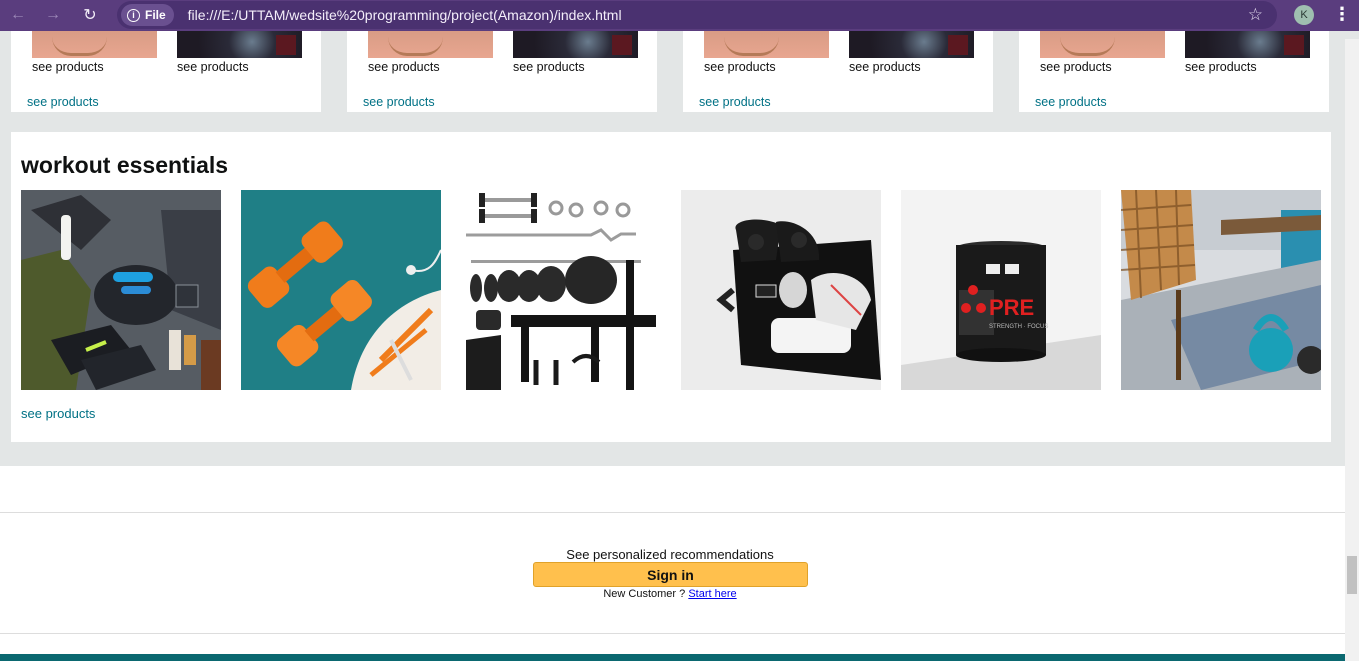 The height and width of the screenshot is (661, 1359). What do you see at coordinates (1011, 307) in the screenshot?
I see `svg-text: PRE` at bounding box center [1011, 307].